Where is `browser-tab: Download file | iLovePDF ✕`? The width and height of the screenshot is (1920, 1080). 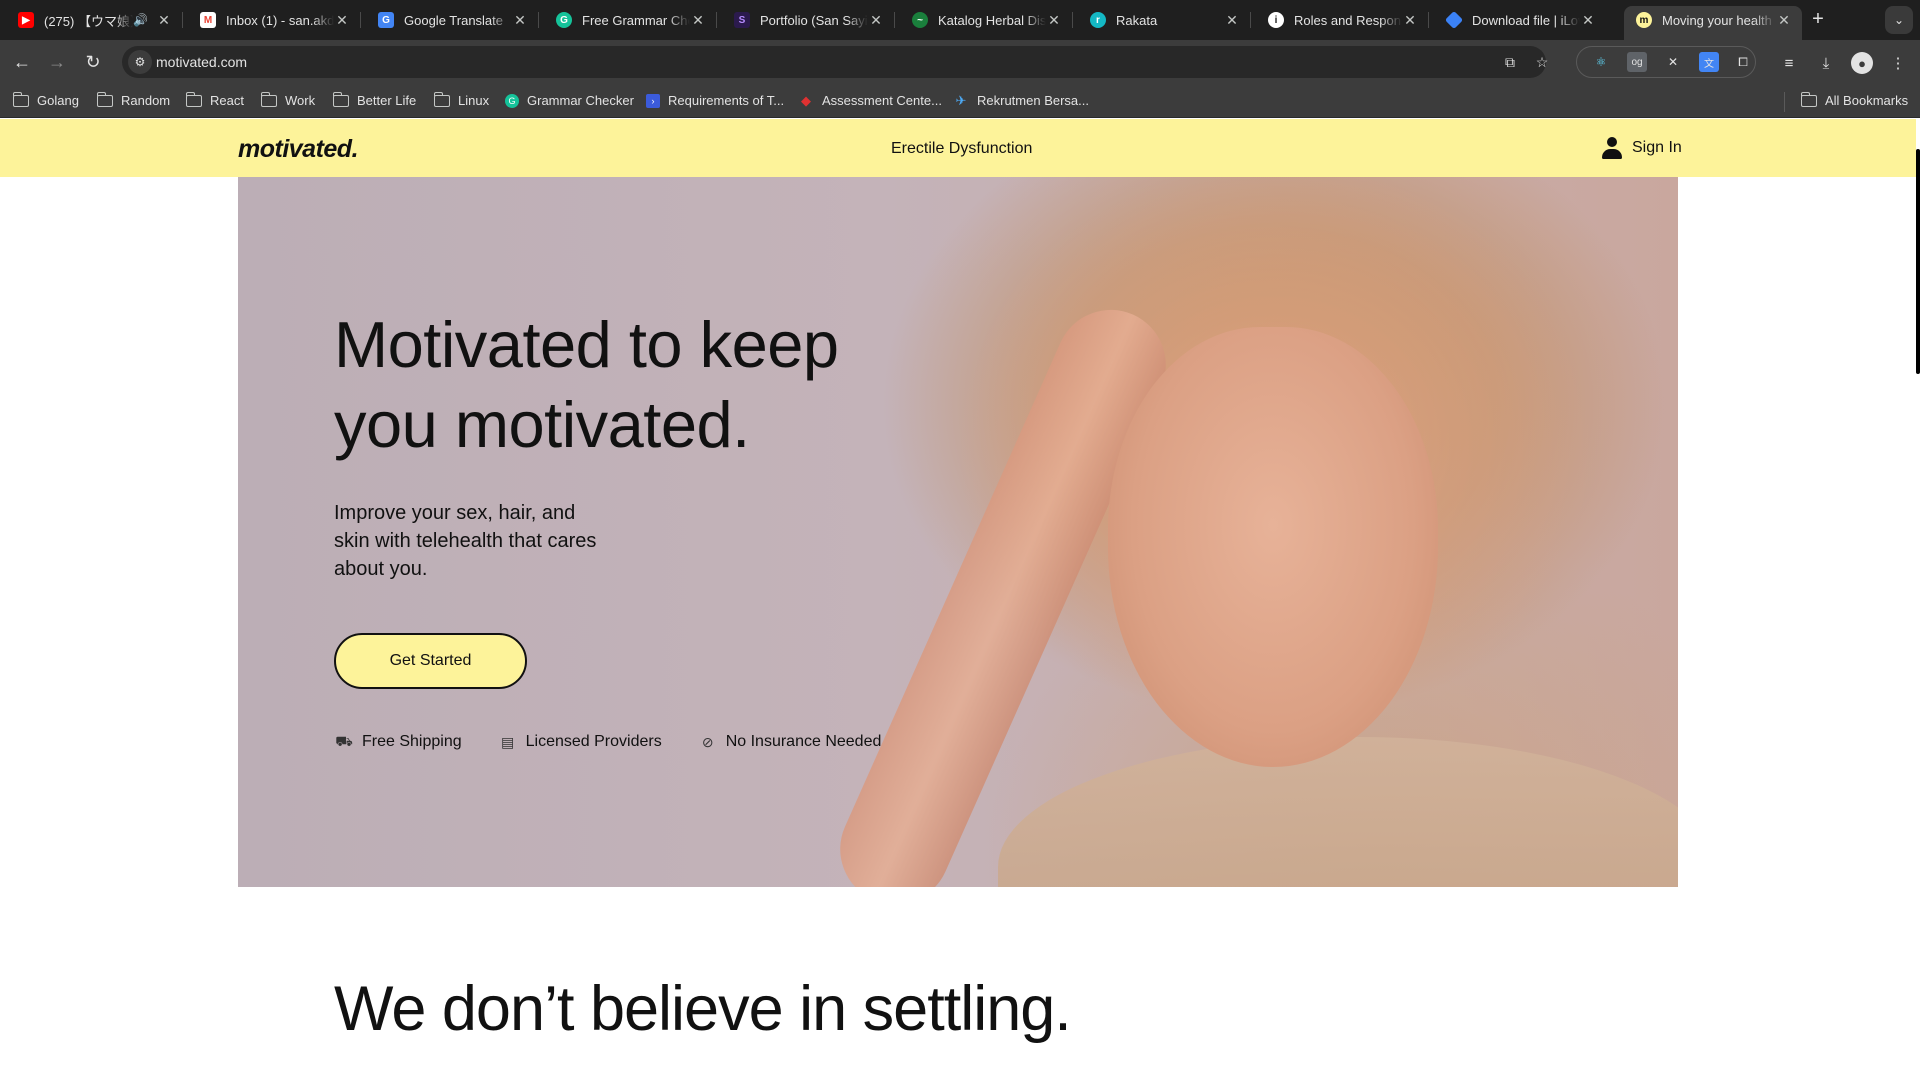 browser-tab: Download file | iLovePDF ✕ is located at coordinates (1517, 20).